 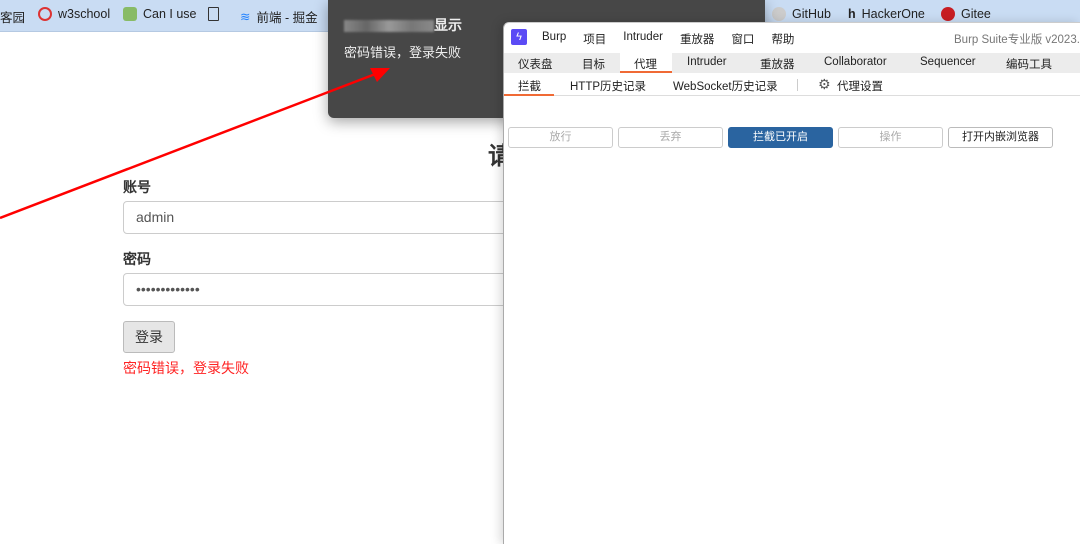 I want to click on annotation-arrow, so click(x=195, y=144).